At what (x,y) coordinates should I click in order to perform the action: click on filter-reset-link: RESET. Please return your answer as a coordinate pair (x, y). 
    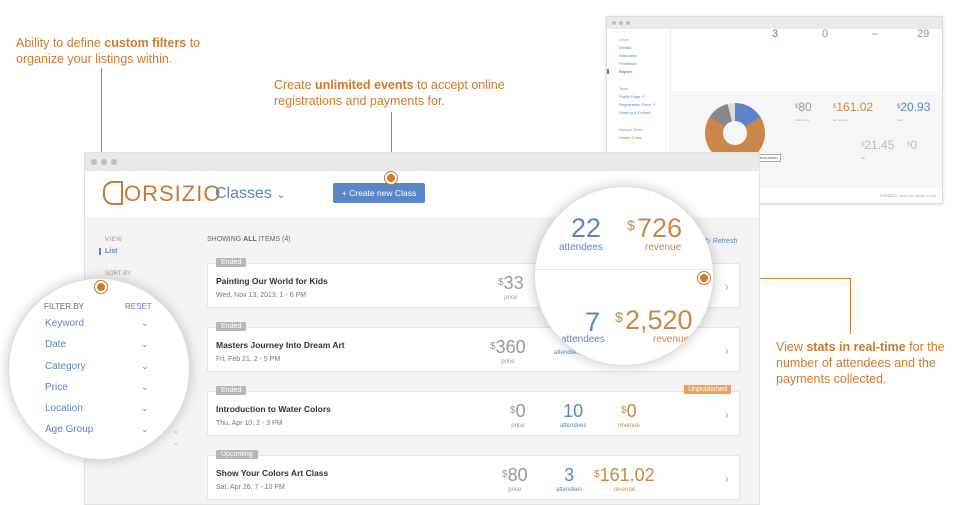
    Looking at the image, I should click on (138, 306).